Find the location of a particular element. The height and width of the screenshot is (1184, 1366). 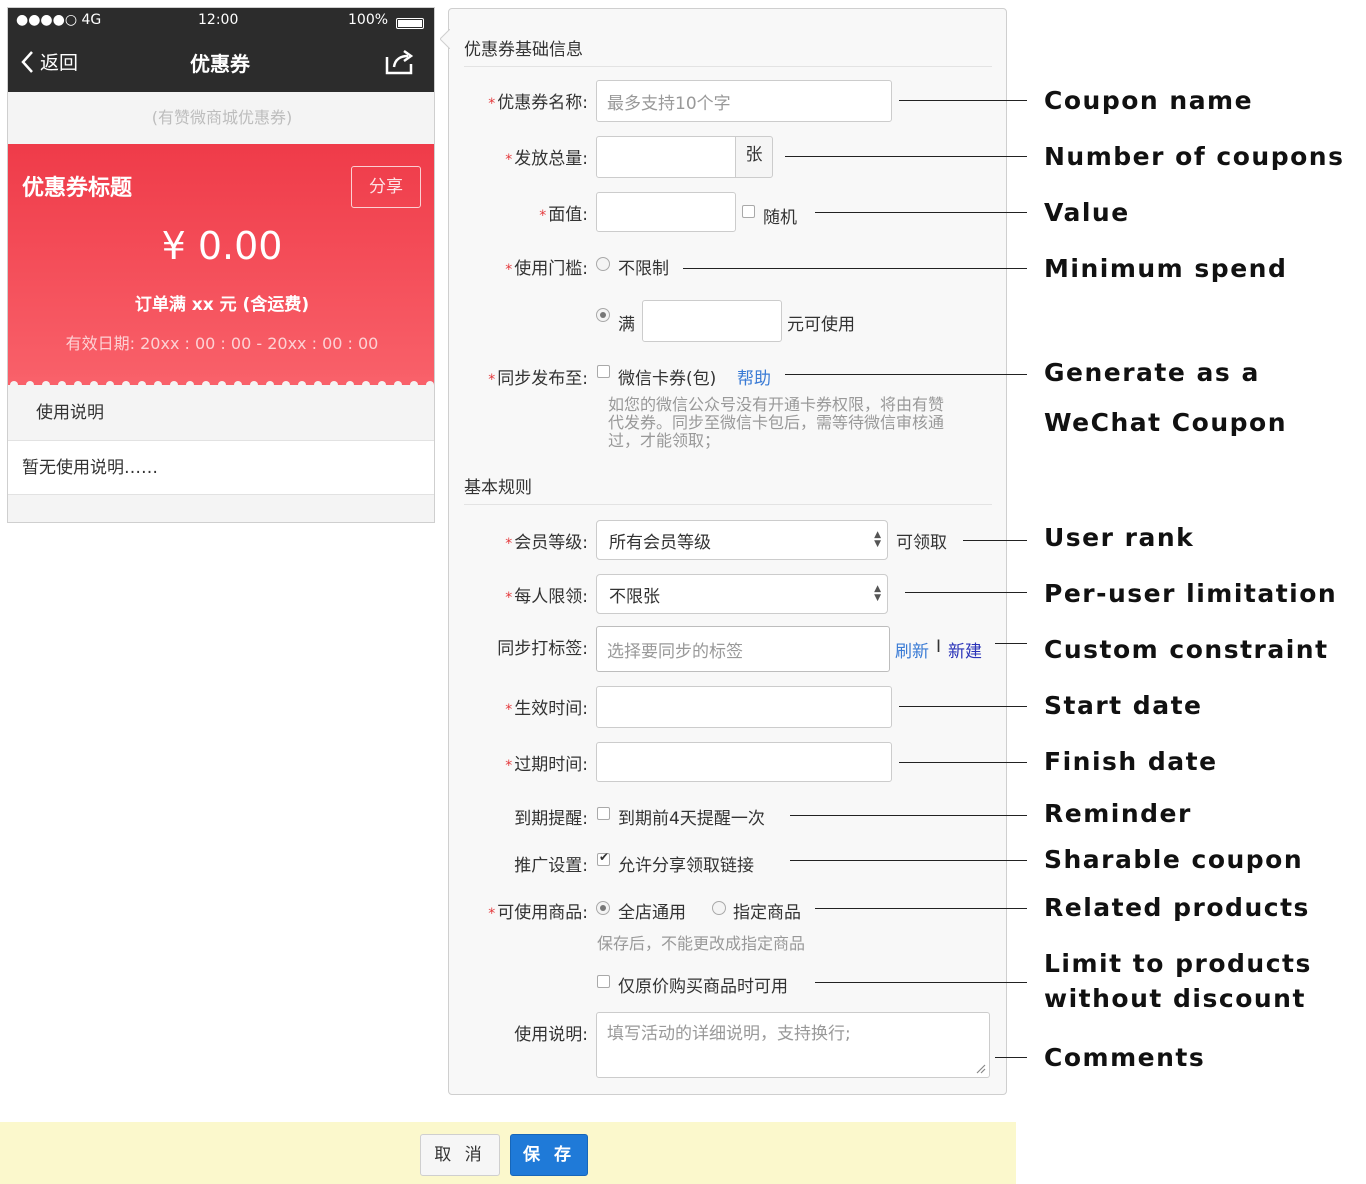

coupon-validity: 有效日期: 20xx : 00 : 00 - 20xx : 00 : 00 is located at coordinates (222, 343).